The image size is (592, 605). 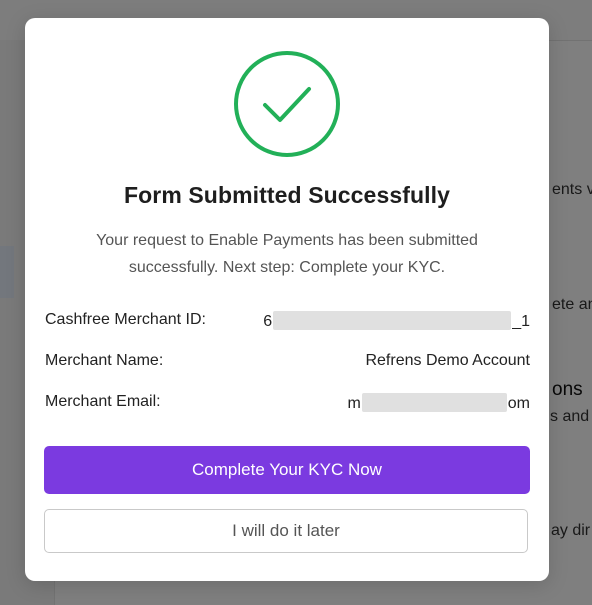 What do you see at coordinates (518, 403) in the screenshot?
I see `merchant-email-suffix: om` at bounding box center [518, 403].